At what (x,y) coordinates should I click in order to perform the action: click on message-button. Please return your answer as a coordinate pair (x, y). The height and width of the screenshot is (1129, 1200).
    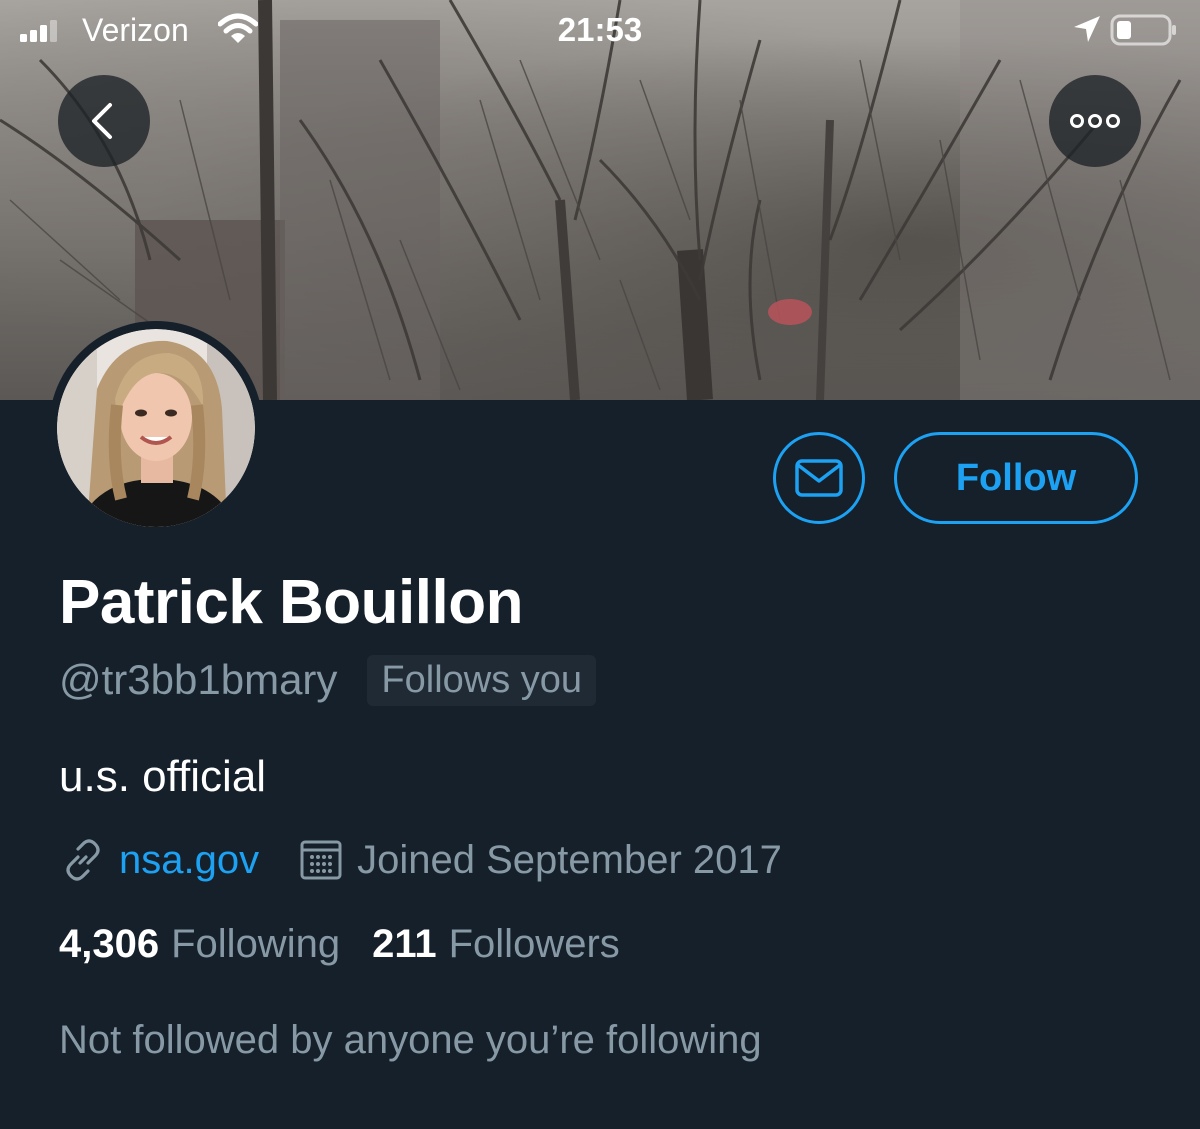
    Looking at the image, I should click on (819, 478).